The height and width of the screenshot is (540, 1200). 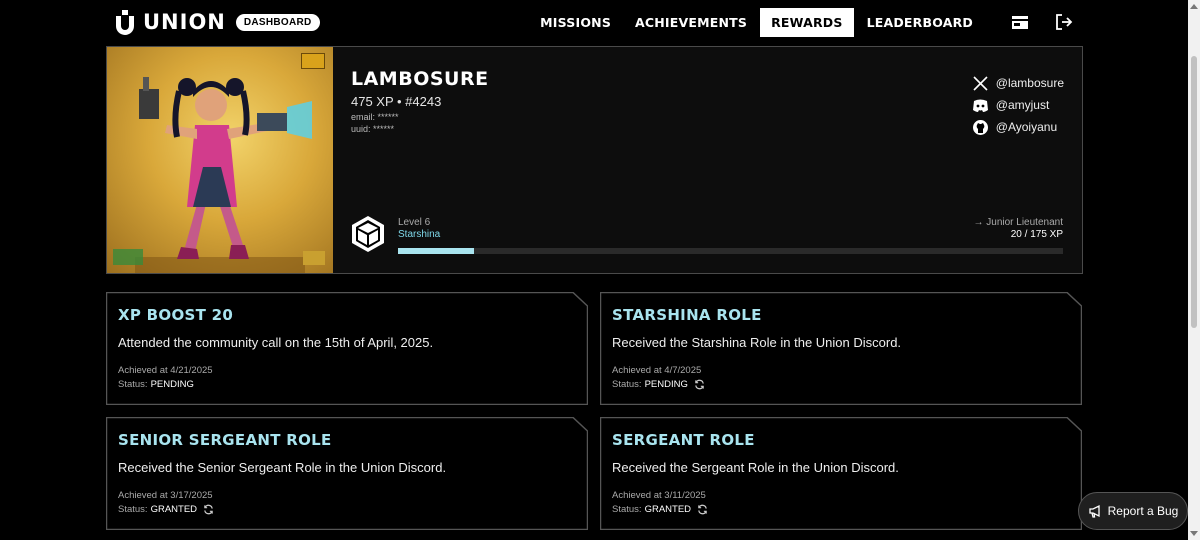 What do you see at coordinates (414, 222) in the screenshot?
I see `level-label: Level 6` at bounding box center [414, 222].